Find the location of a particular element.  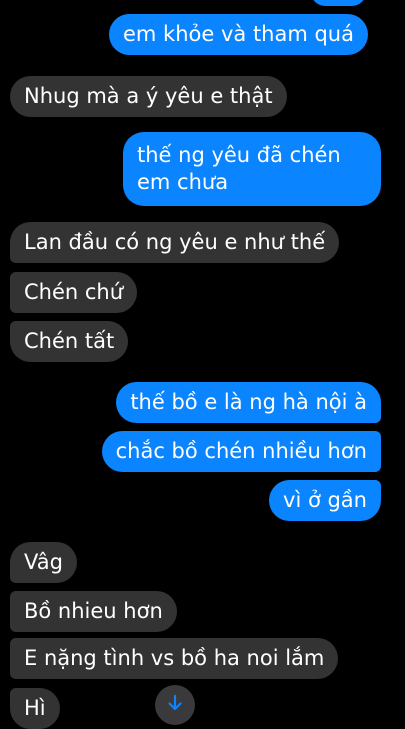

message-incoming: Vâg is located at coordinates (43, 562).